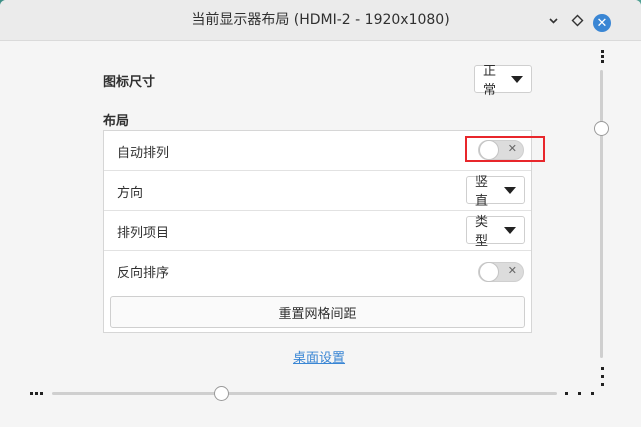  Describe the element at coordinates (129, 82) in the screenshot. I see `icon-size-label: 图标尺寸` at that location.